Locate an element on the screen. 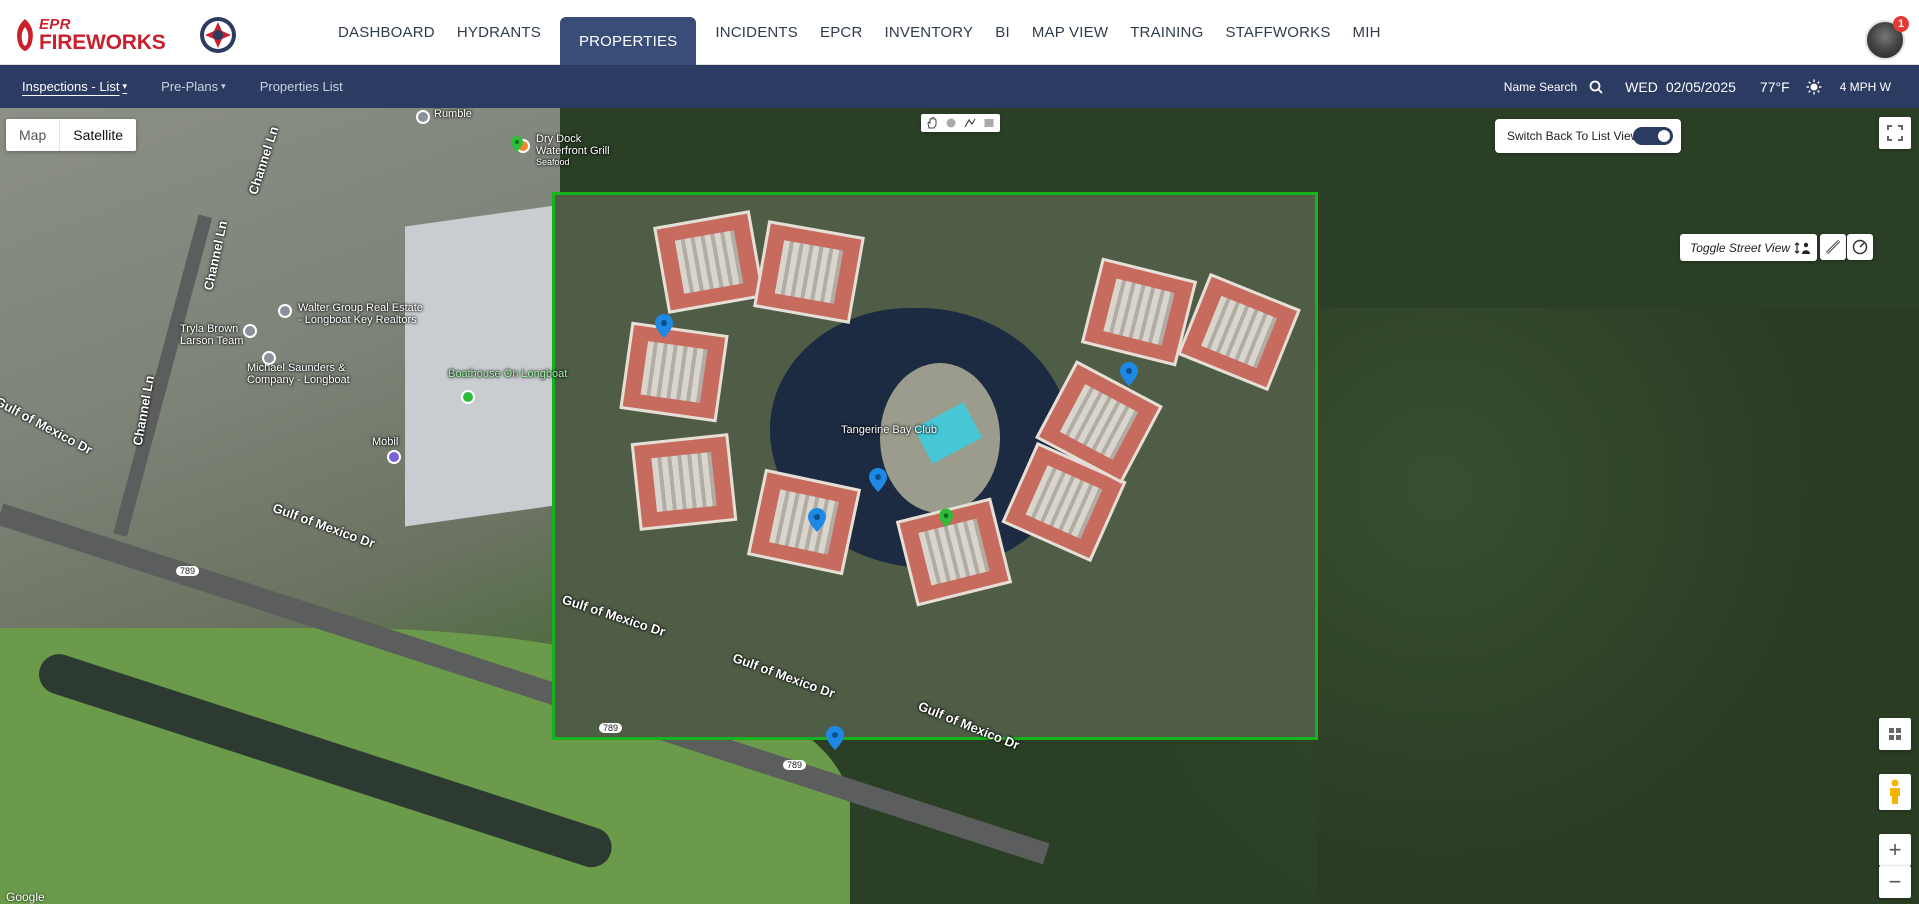 This screenshot has height=904, width=1919. pegman-street-view-button is located at coordinates (1895, 792).